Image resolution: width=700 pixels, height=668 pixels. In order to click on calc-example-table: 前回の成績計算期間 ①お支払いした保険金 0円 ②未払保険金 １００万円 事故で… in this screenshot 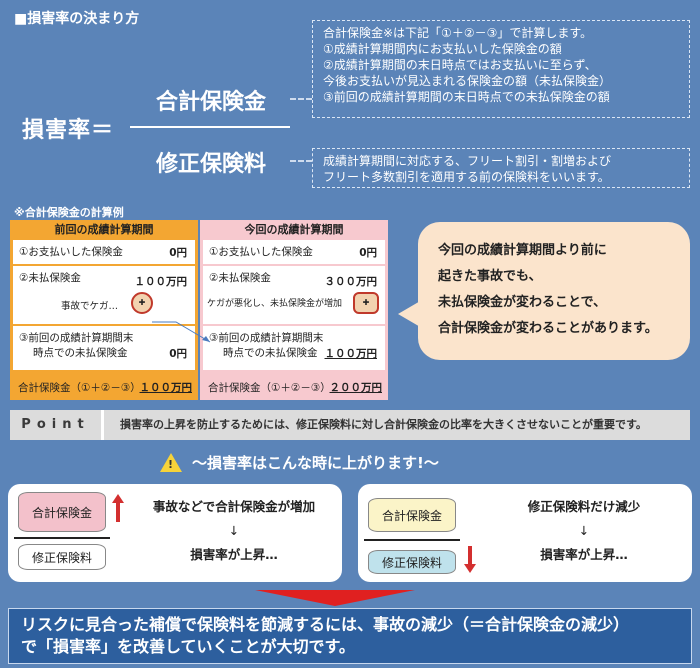, I will do `click(199, 310)`.